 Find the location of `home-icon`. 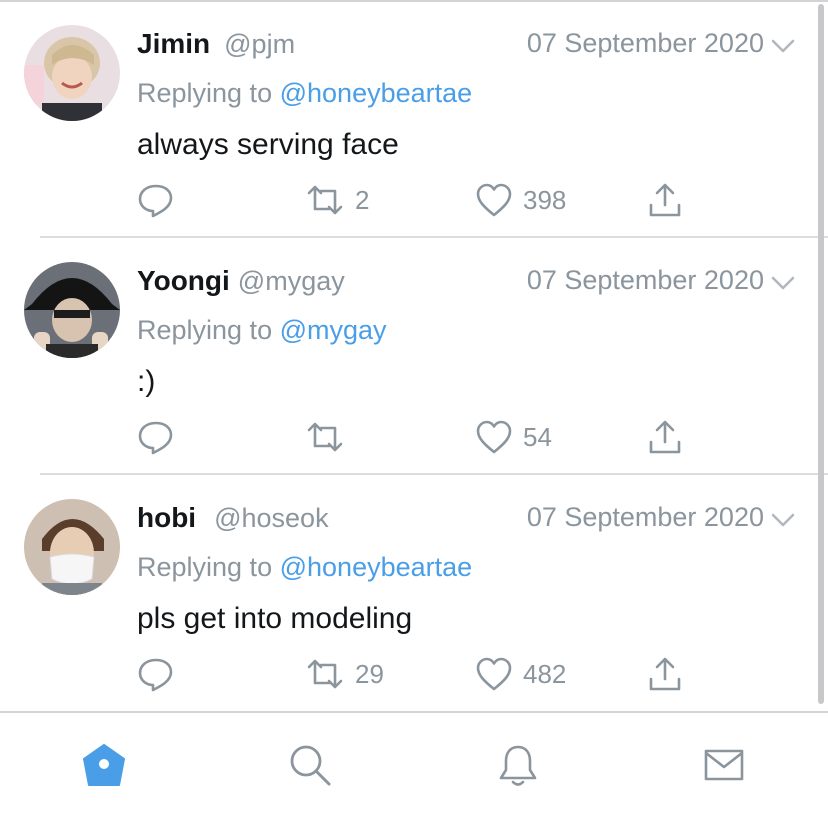

home-icon is located at coordinates (104, 765).